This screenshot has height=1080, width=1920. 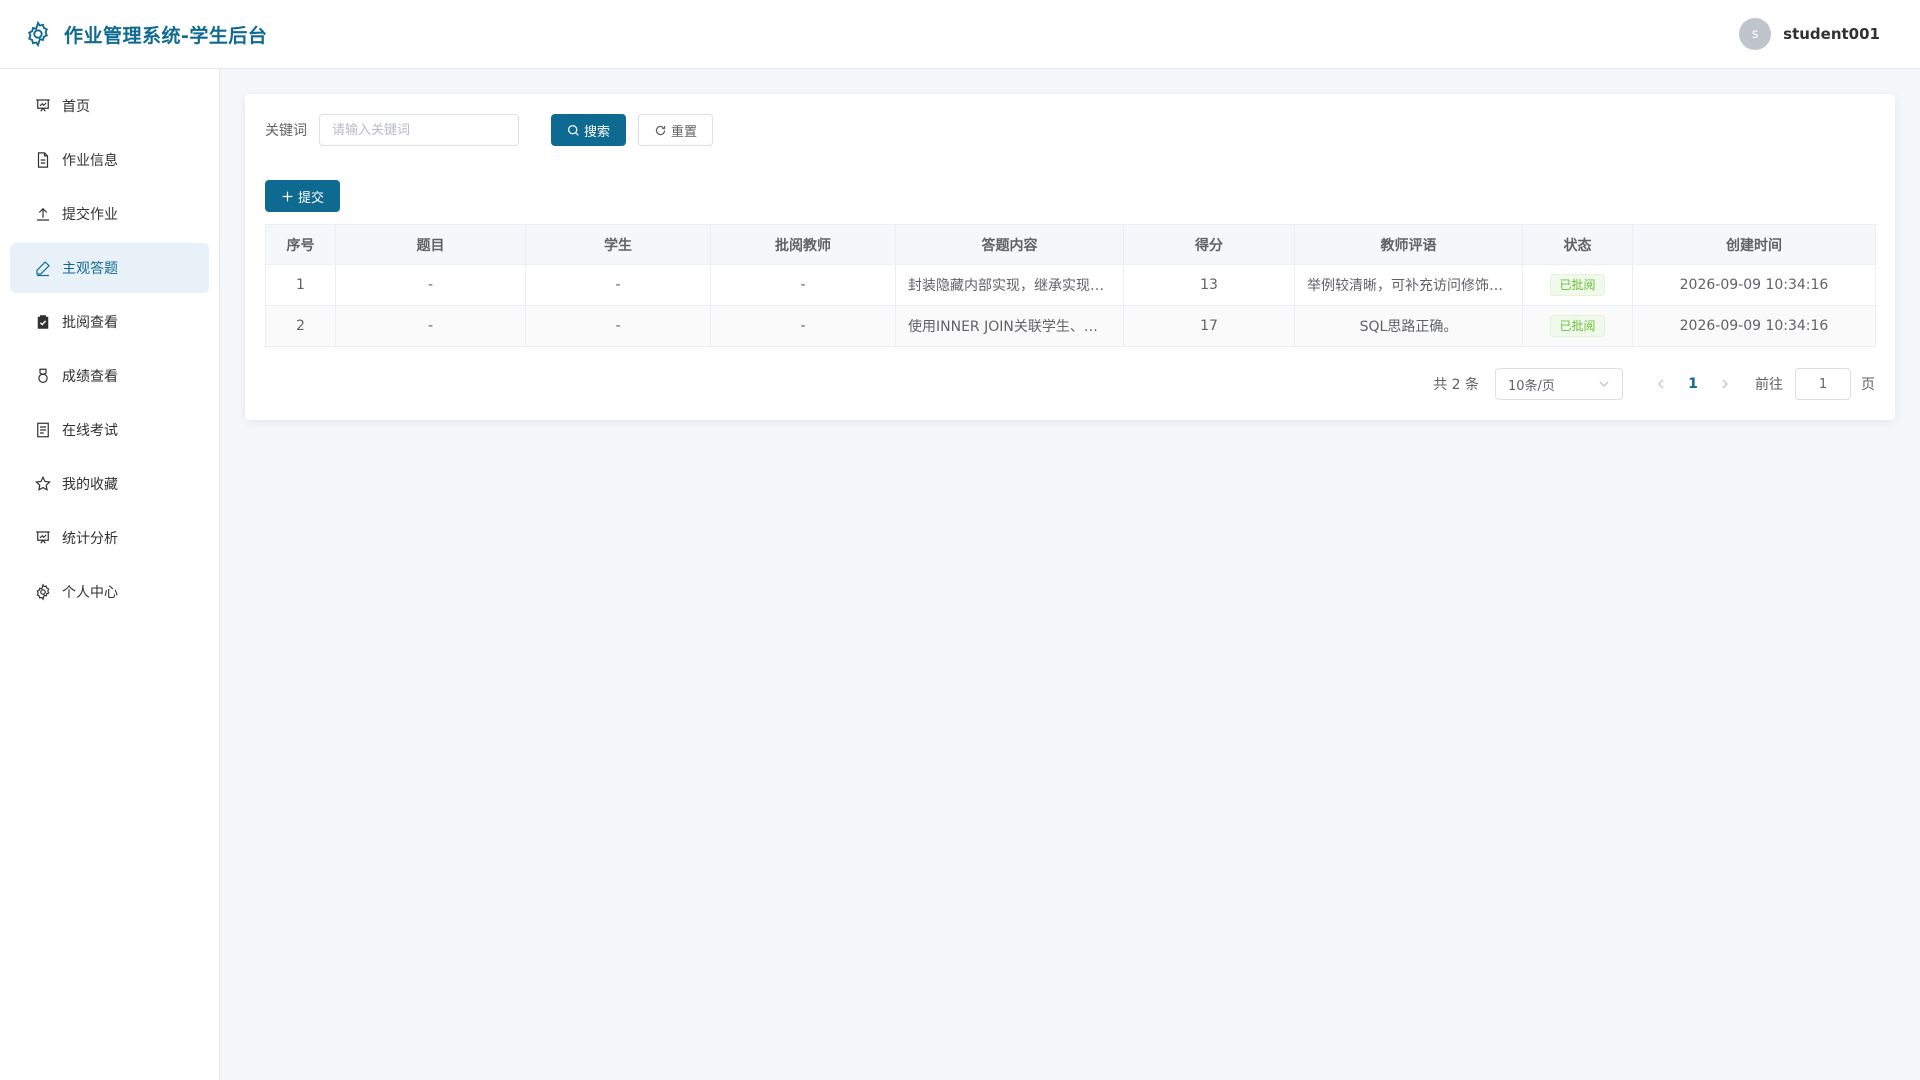 What do you see at coordinates (573, 130) in the screenshot?
I see `search-icon` at bounding box center [573, 130].